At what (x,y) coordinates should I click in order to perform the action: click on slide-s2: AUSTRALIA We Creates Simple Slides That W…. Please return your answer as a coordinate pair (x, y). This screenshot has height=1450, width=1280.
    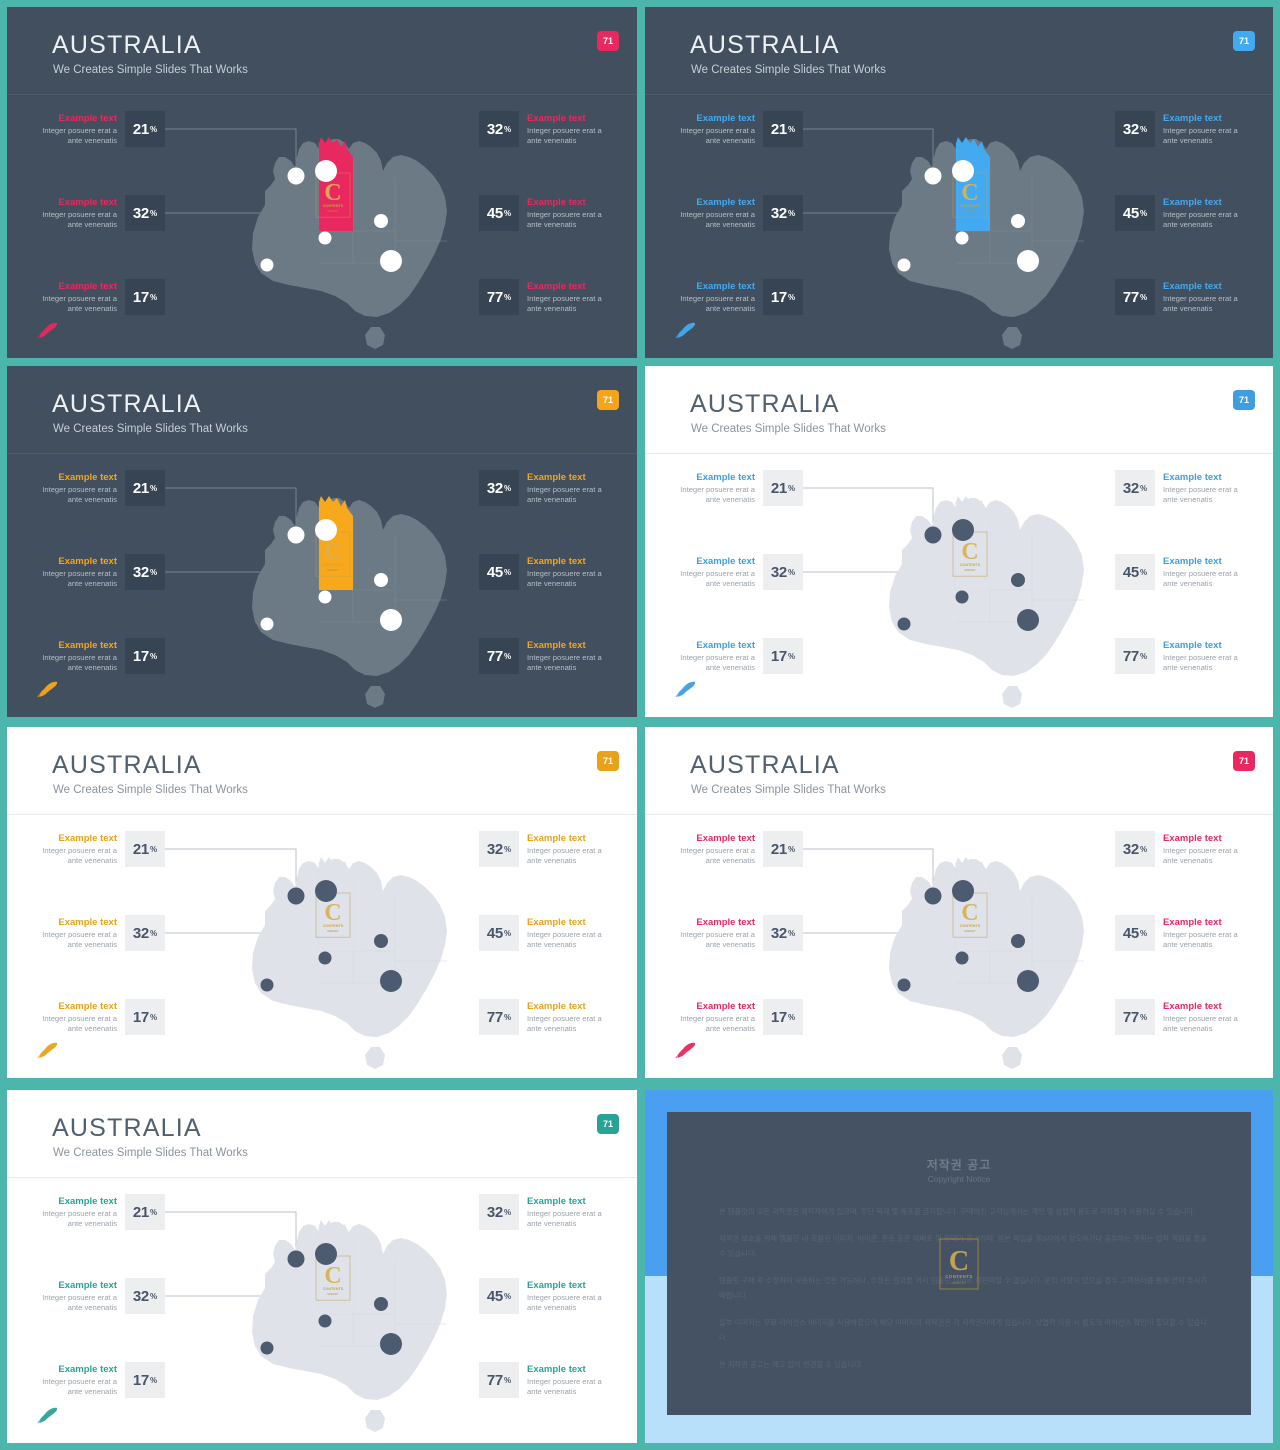
    Looking at the image, I should click on (959, 182).